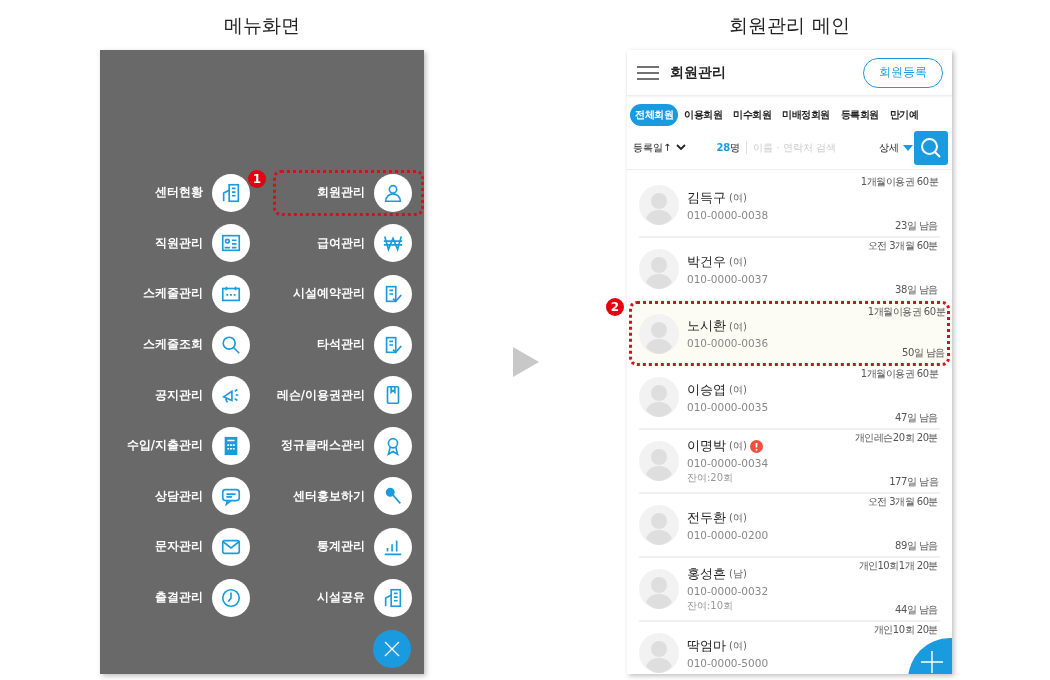 This screenshot has width=1050, height=680. I want to click on days-remaining: 50일 남음, so click(923, 353).